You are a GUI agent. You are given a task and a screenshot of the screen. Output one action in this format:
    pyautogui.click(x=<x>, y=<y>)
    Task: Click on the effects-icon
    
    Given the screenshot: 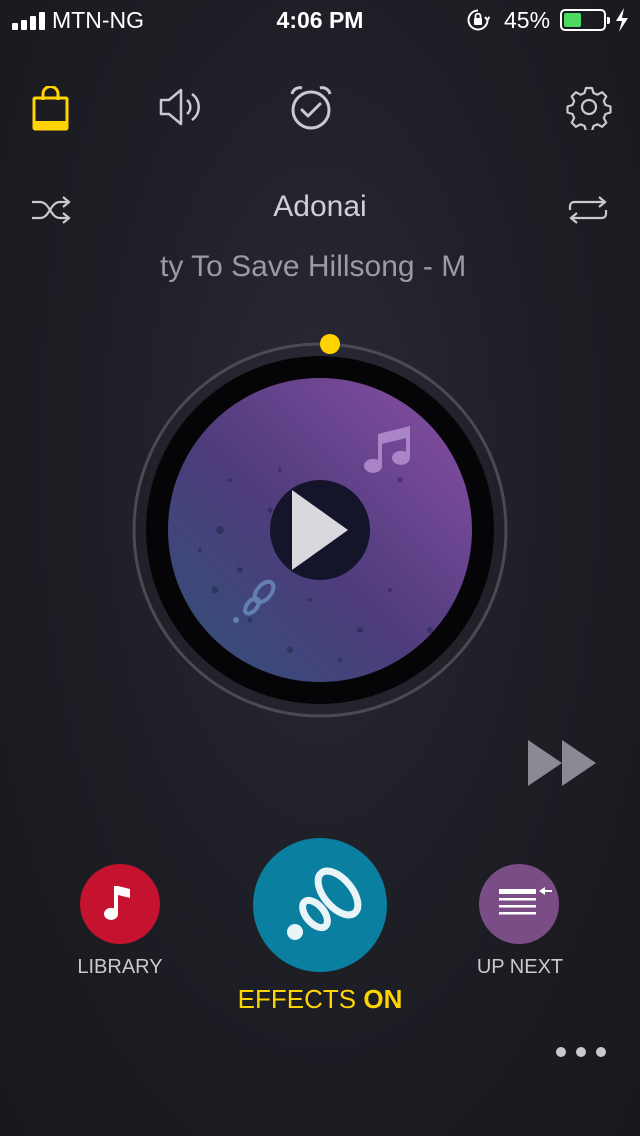 What is the action you would take?
    pyautogui.click(x=324, y=903)
    